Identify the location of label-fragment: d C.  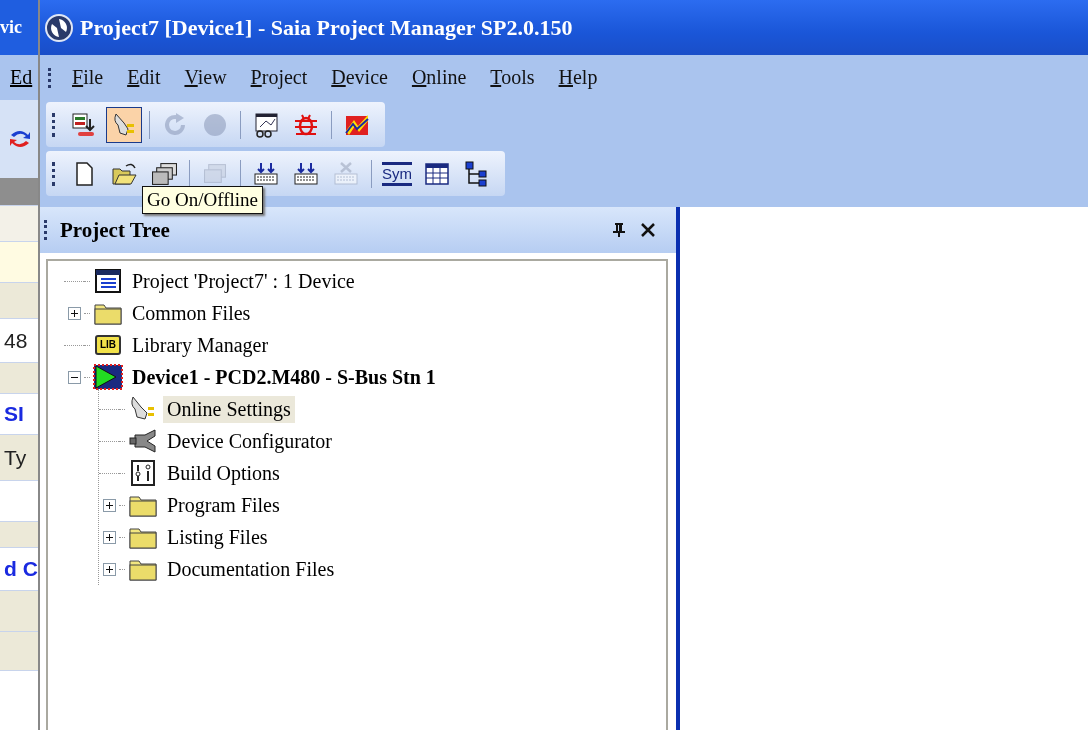
(20, 569).